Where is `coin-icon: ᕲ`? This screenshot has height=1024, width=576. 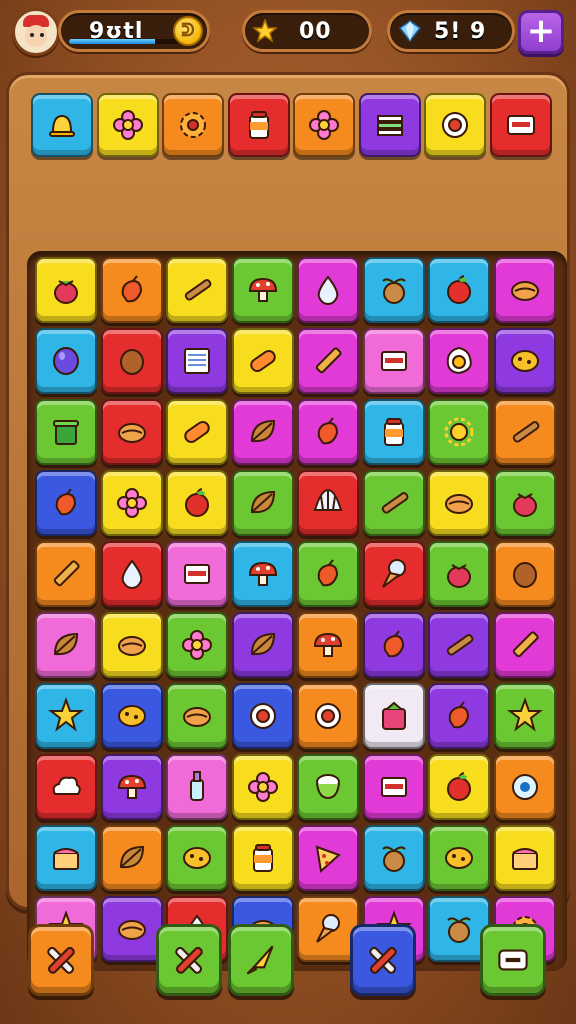 coin-icon: ᕲ is located at coordinates (188, 31).